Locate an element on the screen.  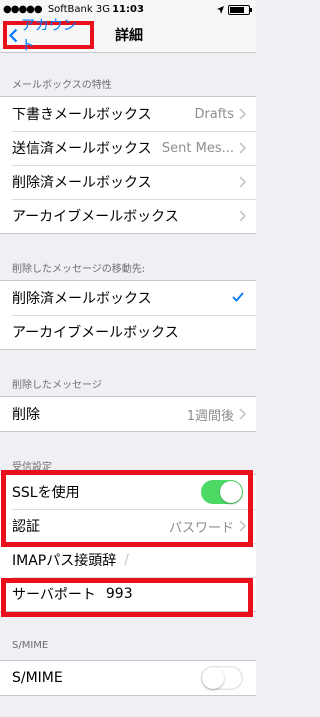
row-label: S/MIME is located at coordinates (37, 678).